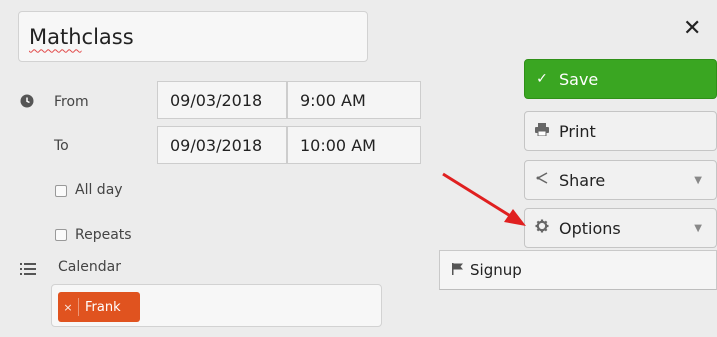 This screenshot has height=337, width=717. I want to click on print-label: Print, so click(577, 131).